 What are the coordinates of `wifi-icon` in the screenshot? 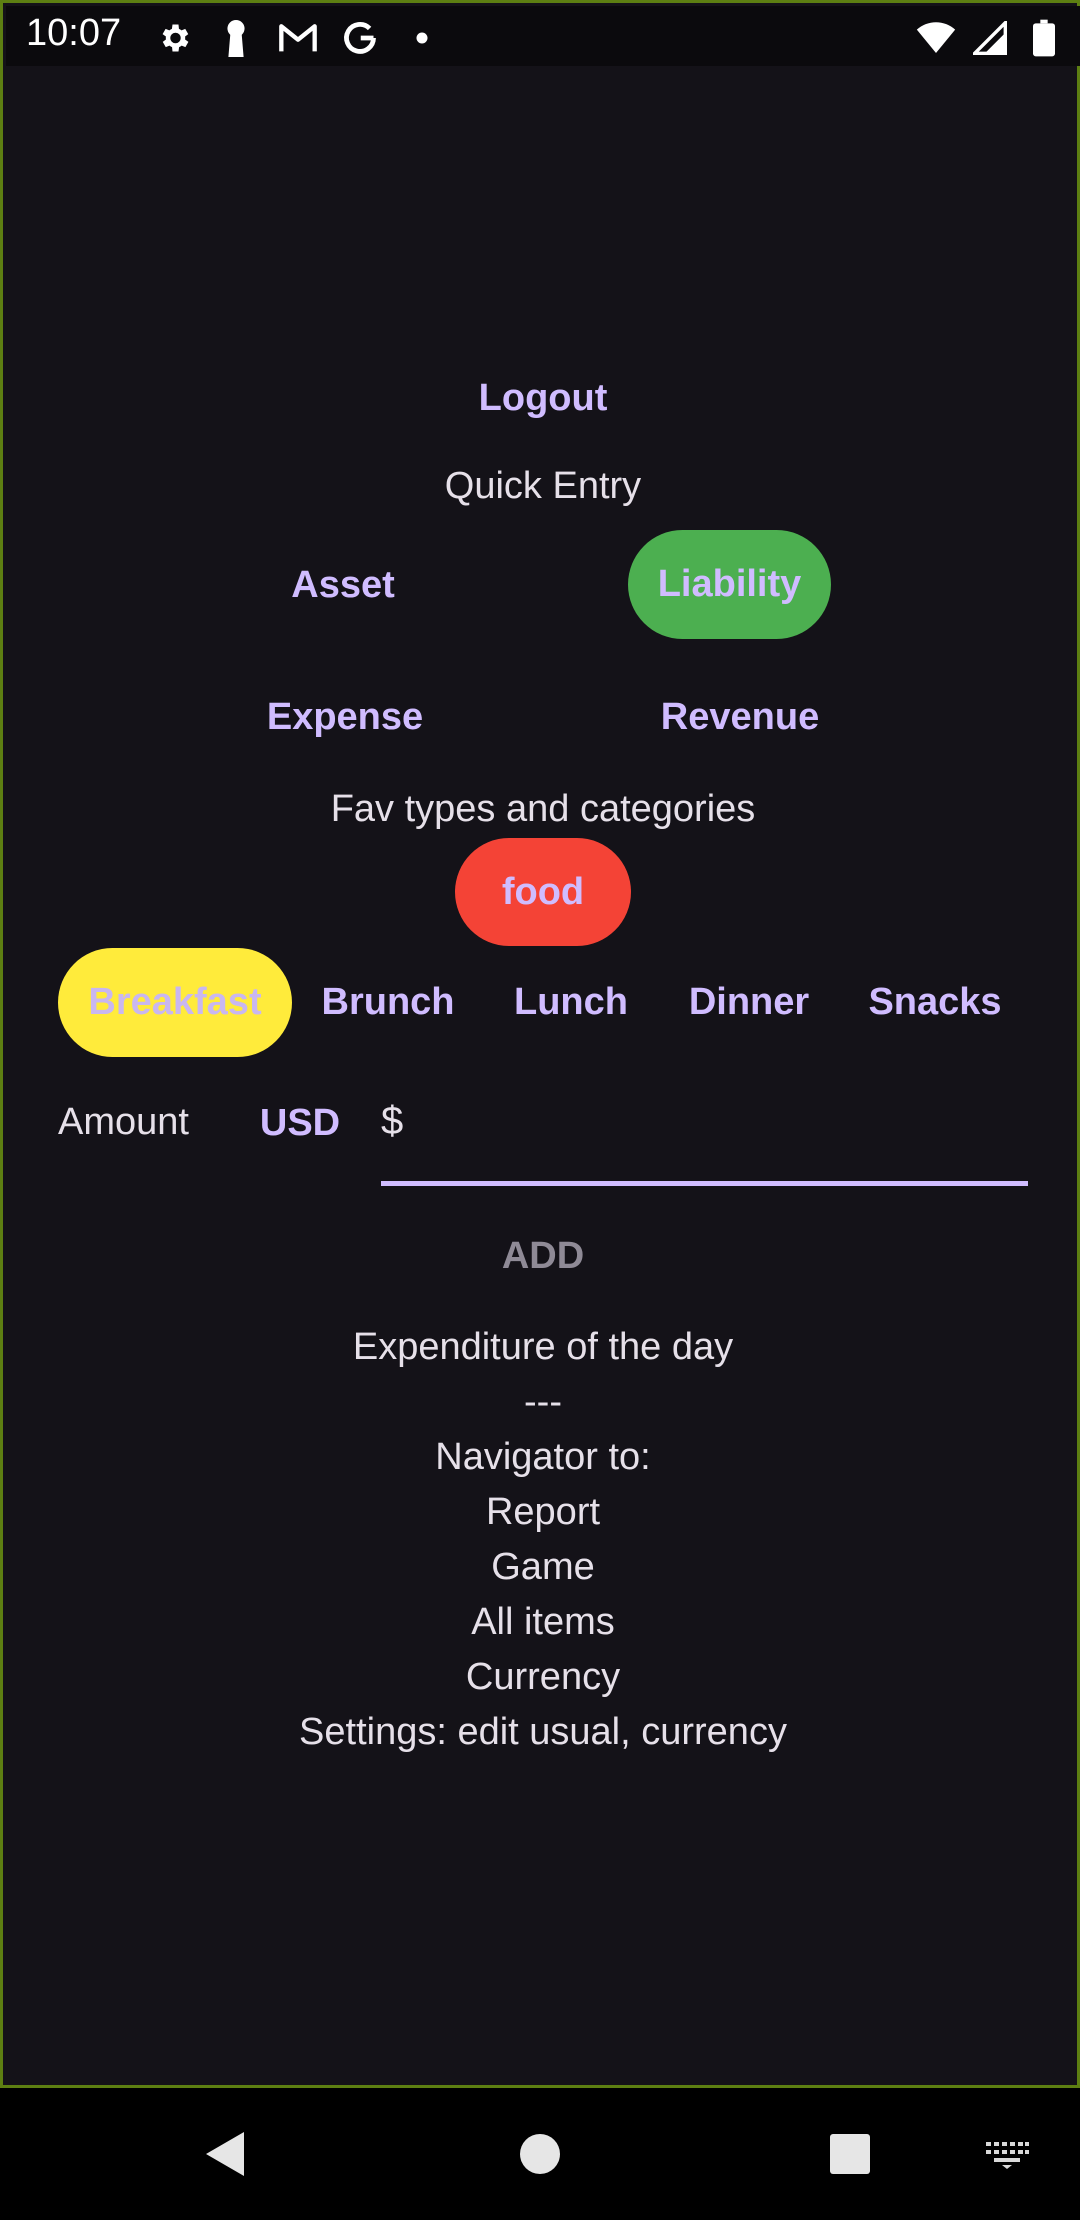 It's located at (936, 38).